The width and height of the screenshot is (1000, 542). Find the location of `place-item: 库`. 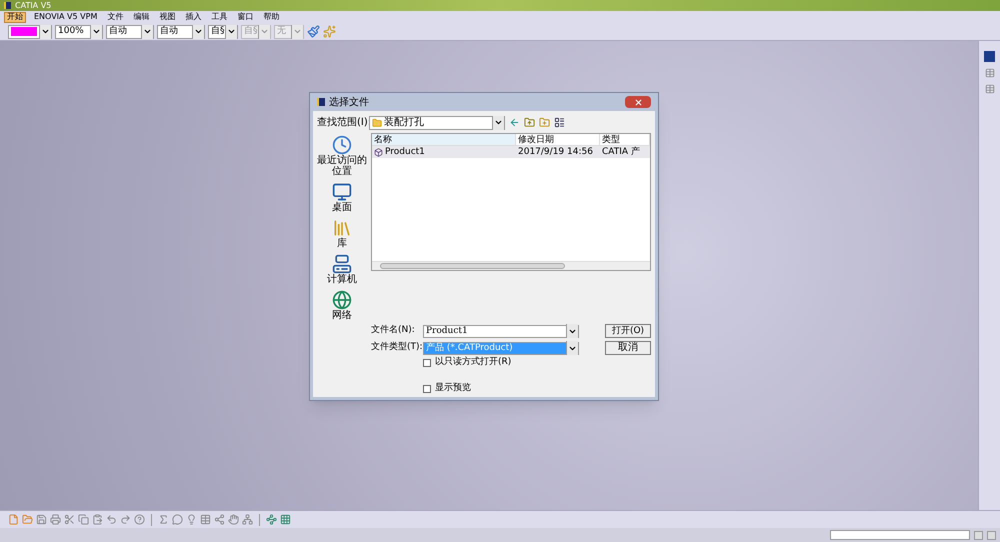

place-item: 库 is located at coordinates (342, 233).